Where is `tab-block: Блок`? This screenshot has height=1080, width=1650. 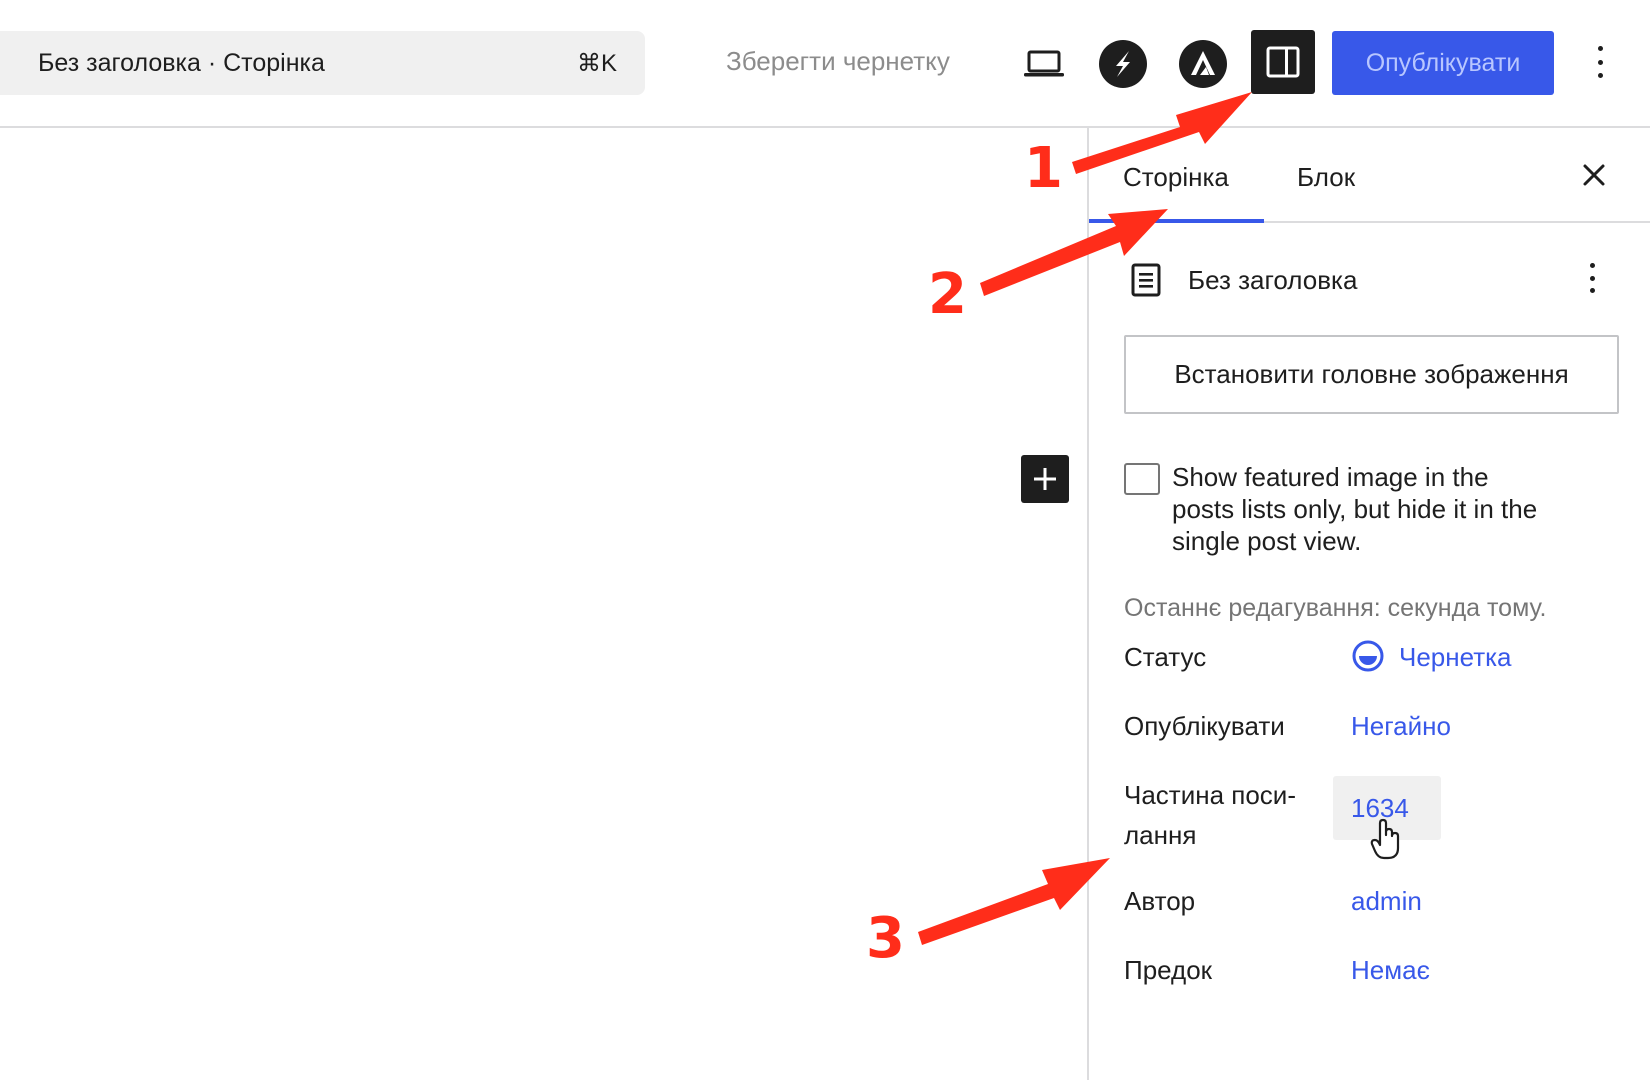 tab-block: Блок is located at coordinates (1326, 177).